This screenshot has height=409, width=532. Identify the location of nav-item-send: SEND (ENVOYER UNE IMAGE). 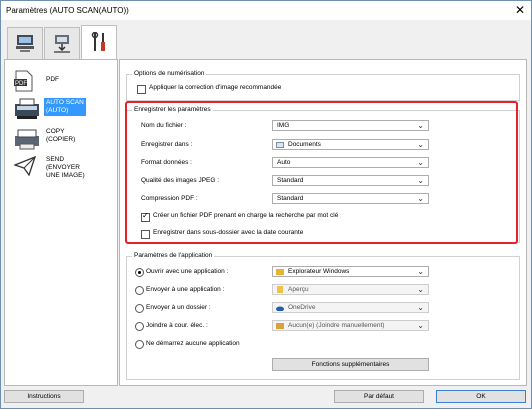
(61, 169).